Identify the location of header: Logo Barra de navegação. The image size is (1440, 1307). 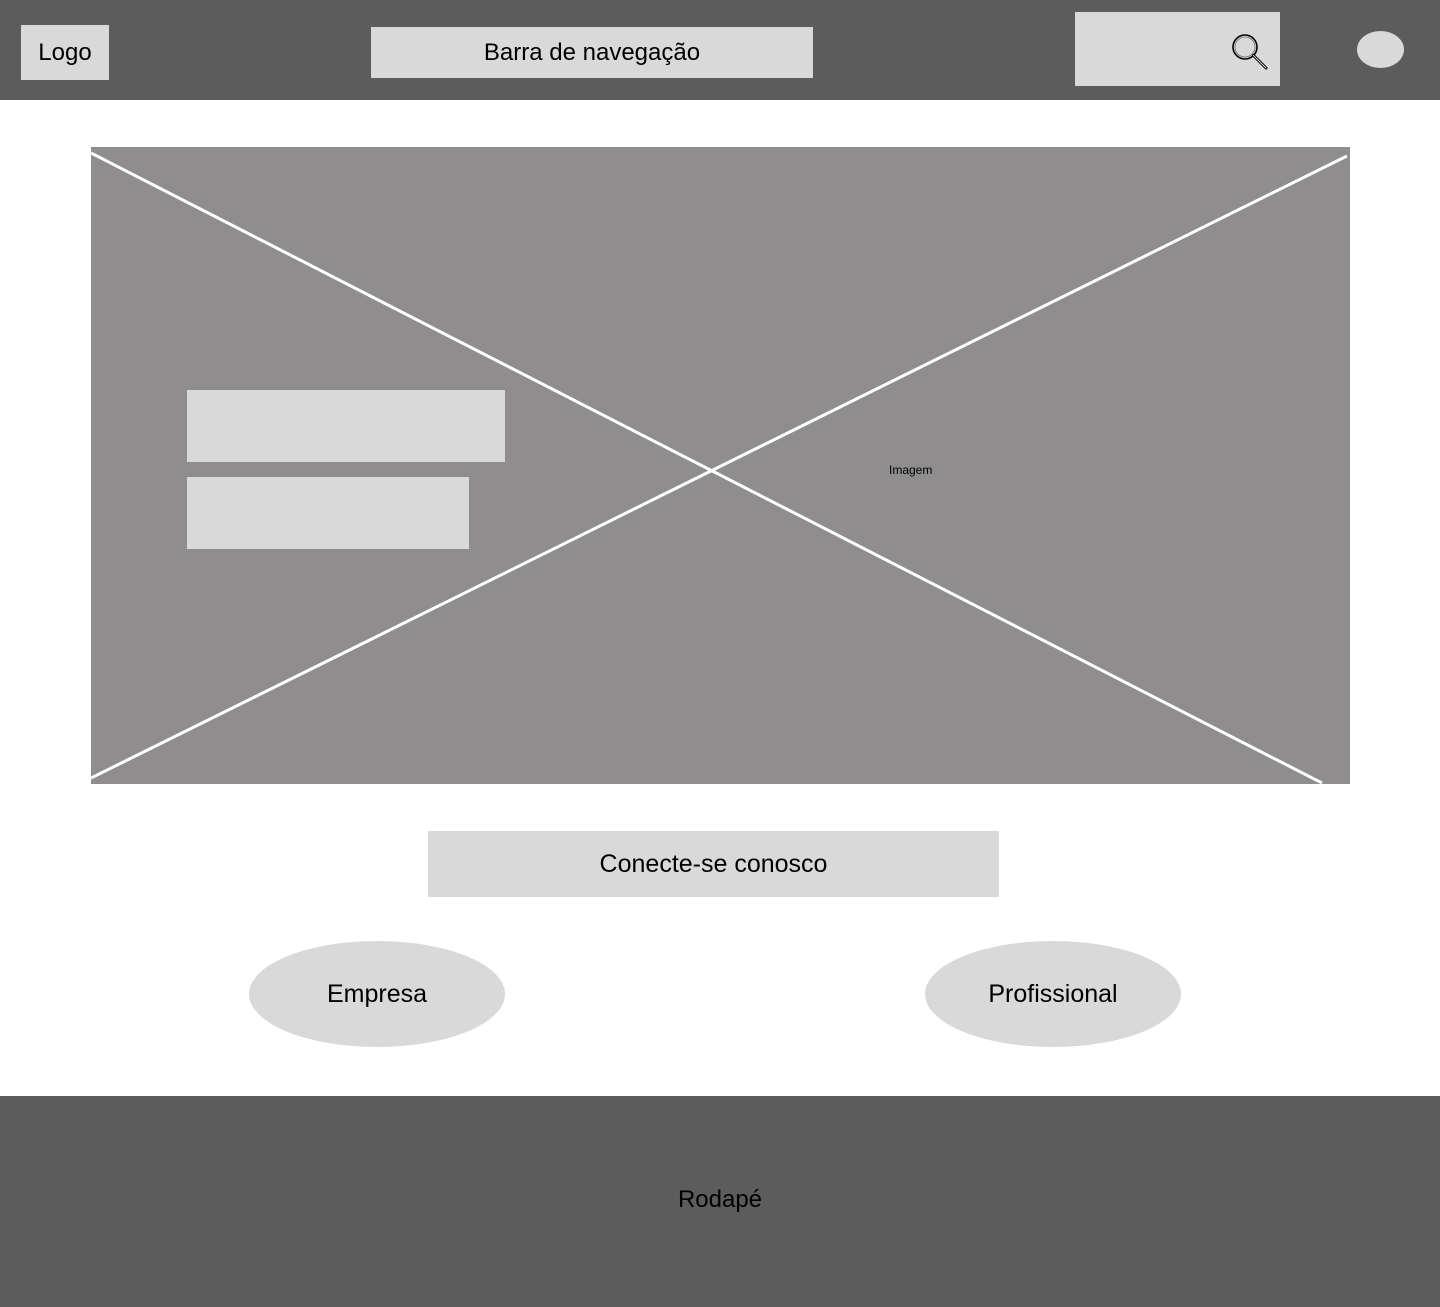
(720, 50).